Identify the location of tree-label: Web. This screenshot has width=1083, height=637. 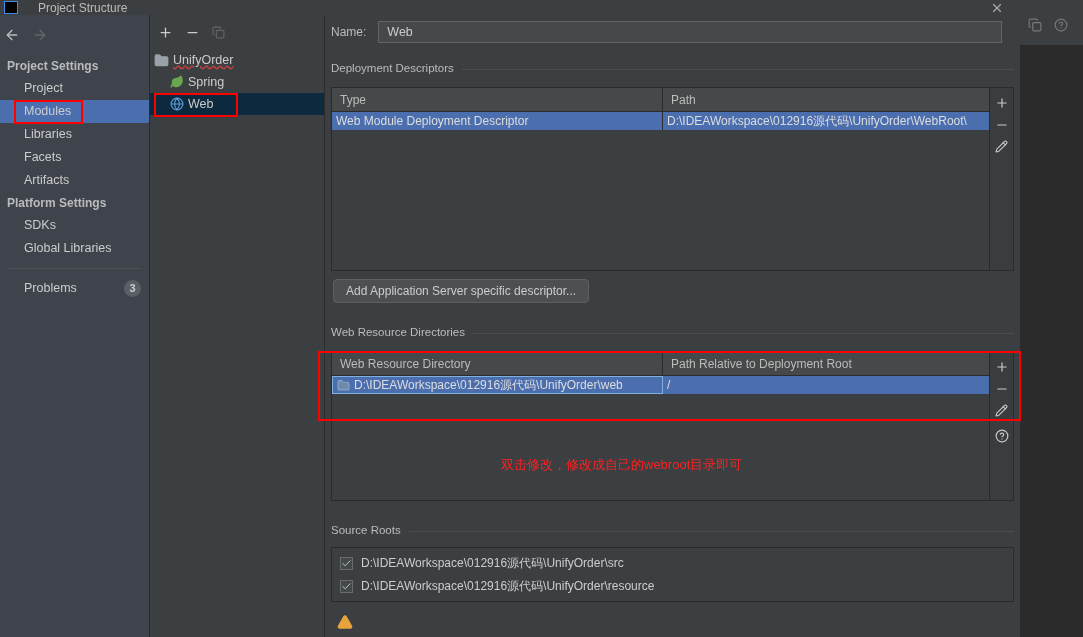
(201, 104).